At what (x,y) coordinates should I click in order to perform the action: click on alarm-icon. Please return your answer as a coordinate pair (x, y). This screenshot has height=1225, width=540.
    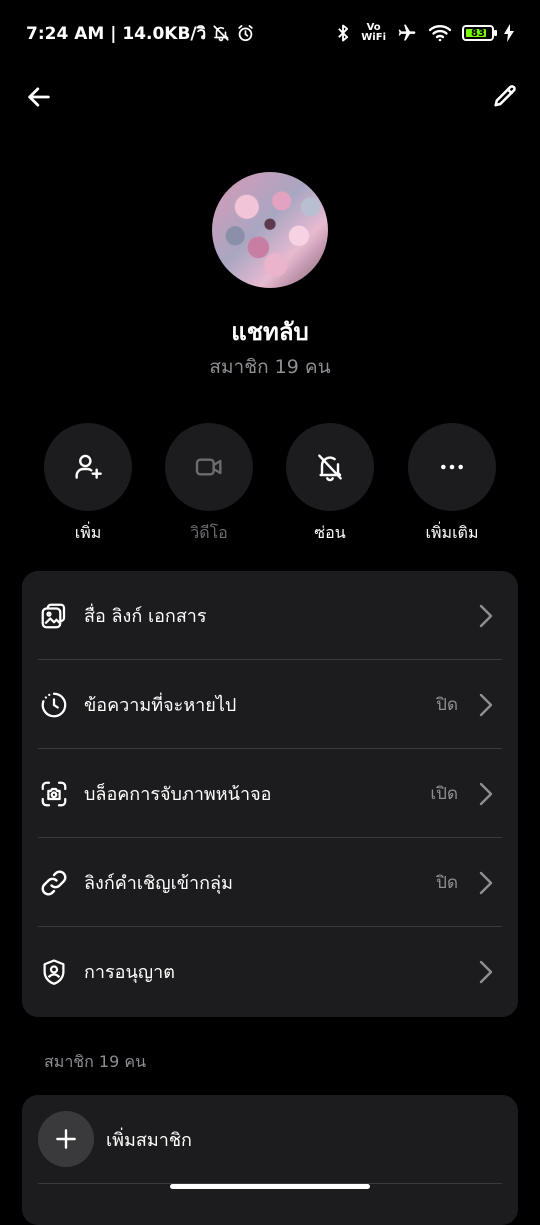
    Looking at the image, I should click on (245, 33).